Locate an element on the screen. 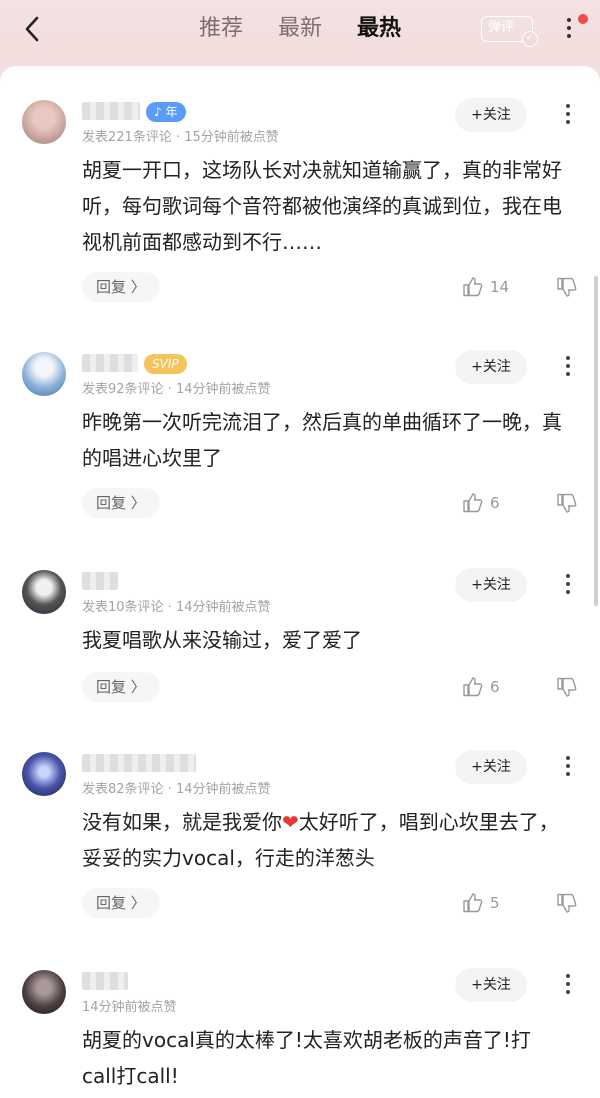 Image resolution: width=600 pixels, height=1098 pixels. tab-recommended: 推荐 is located at coordinates (221, 29).